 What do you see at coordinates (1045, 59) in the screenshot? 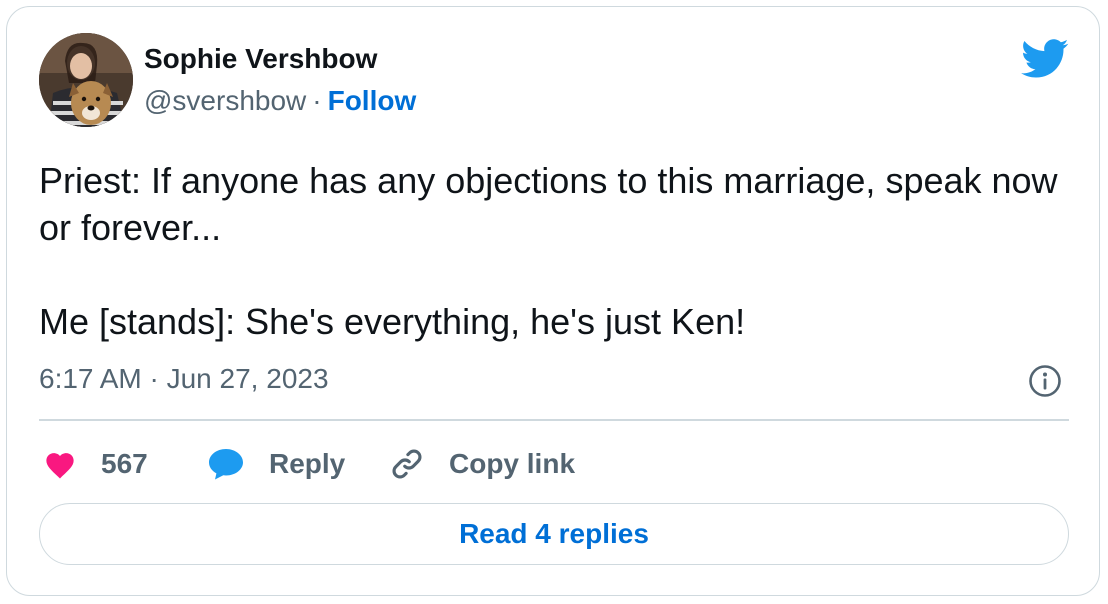
I see `twitter-bird-icon` at bounding box center [1045, 59].